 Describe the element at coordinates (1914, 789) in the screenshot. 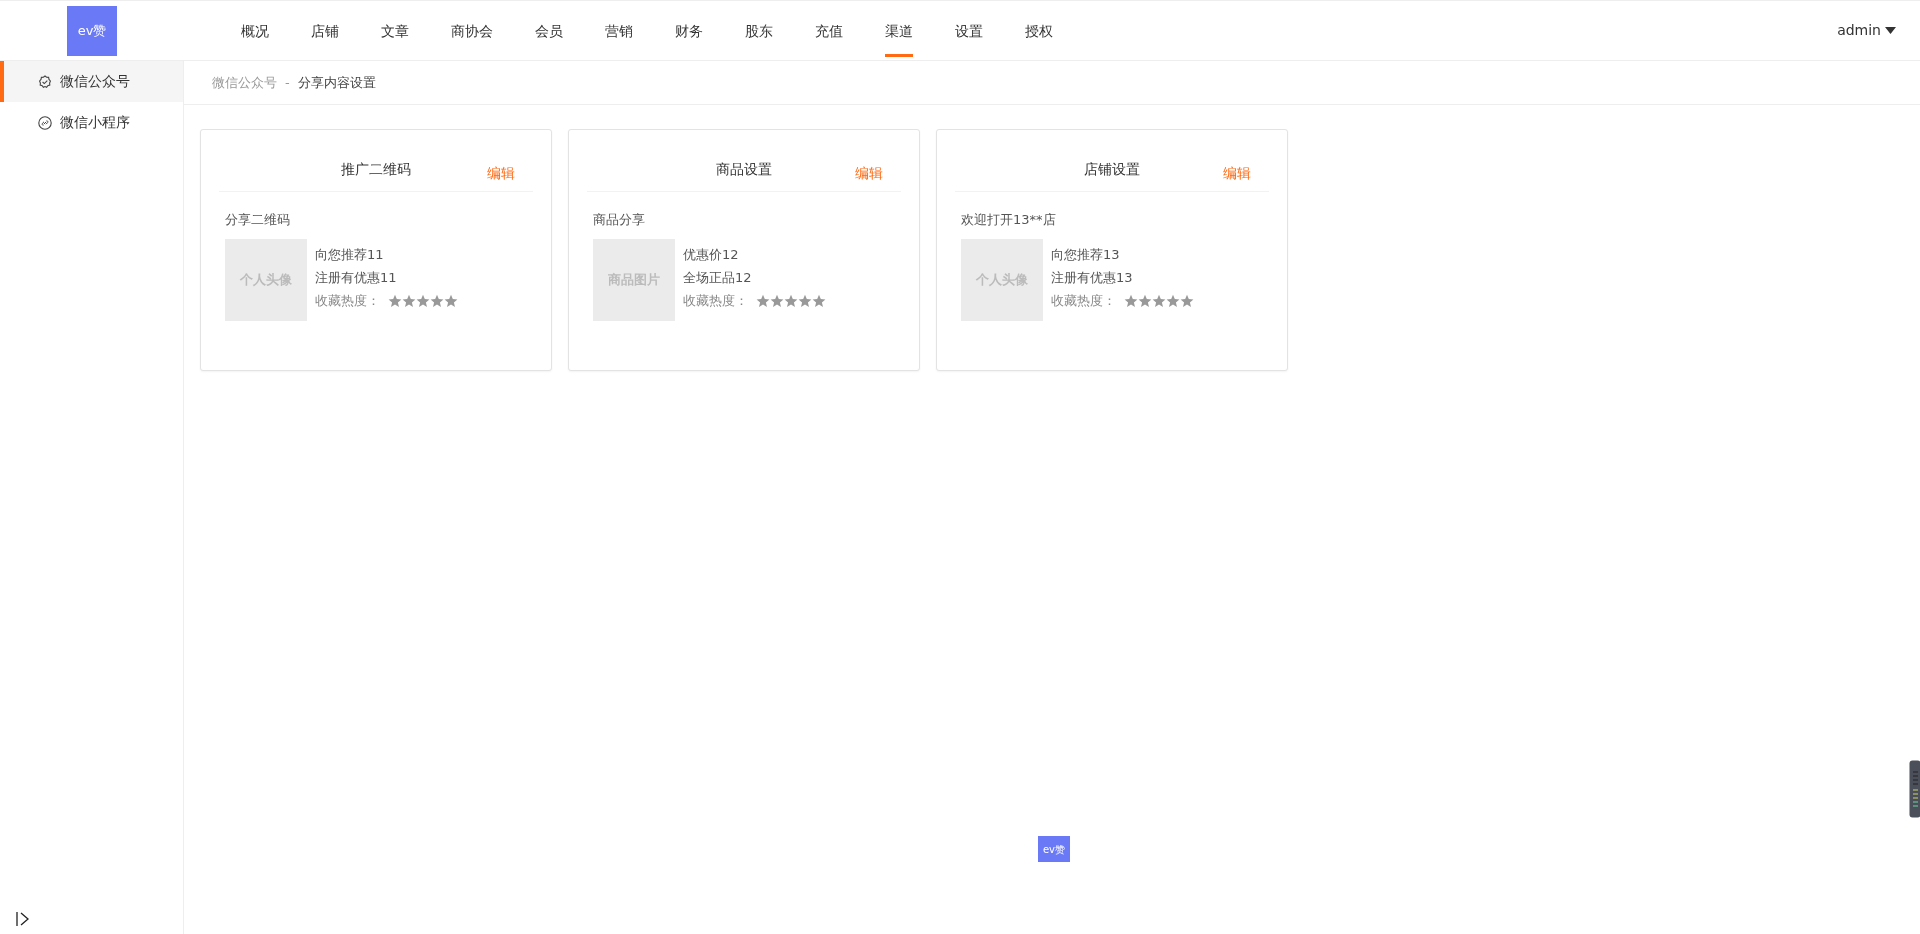

I see `side-handle-drawing` at that location.